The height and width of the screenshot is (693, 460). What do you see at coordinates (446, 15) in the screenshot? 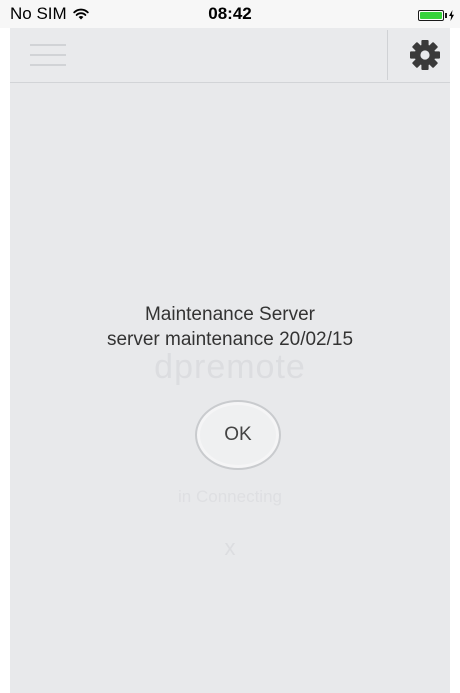
I see `battery-tip` at bounding box center [446, 15].